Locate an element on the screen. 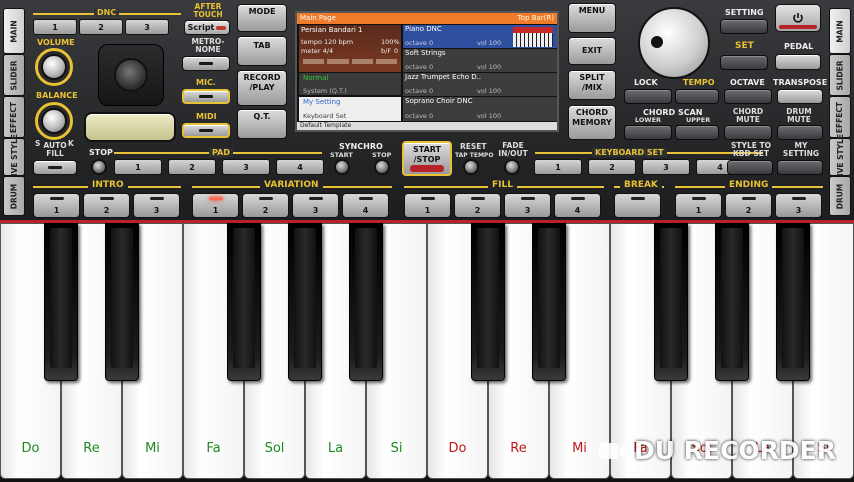 This screenshot has height=482, width=854. variation-button-2: 2 is located at coordinates (265, 205).